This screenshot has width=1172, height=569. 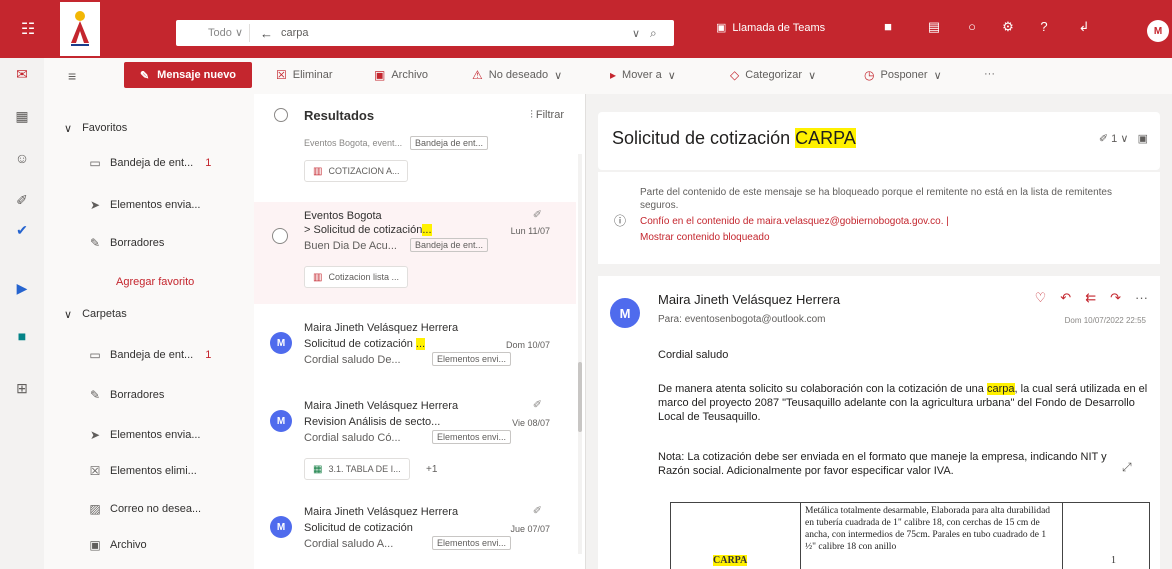 What do you see at coordinates (1084, 27) in the screenshot?
I see `feedback-icon: ↲` at bounding box center [1084, 27].